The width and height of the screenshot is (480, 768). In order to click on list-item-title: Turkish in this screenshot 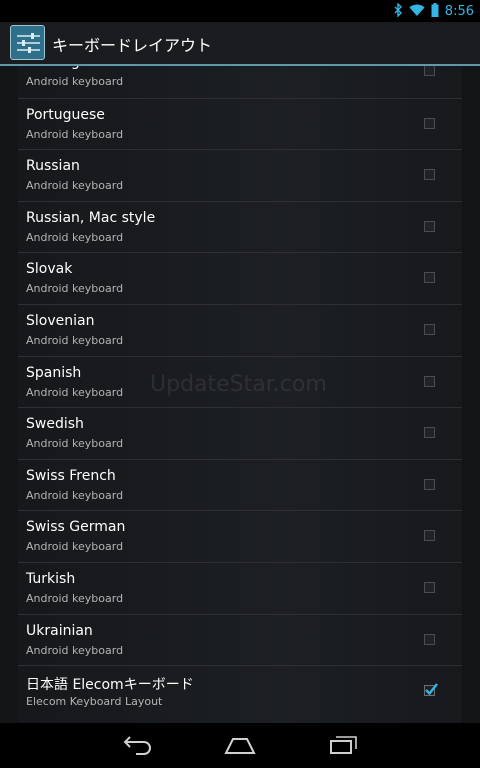, I will do `click(51, 579)`.